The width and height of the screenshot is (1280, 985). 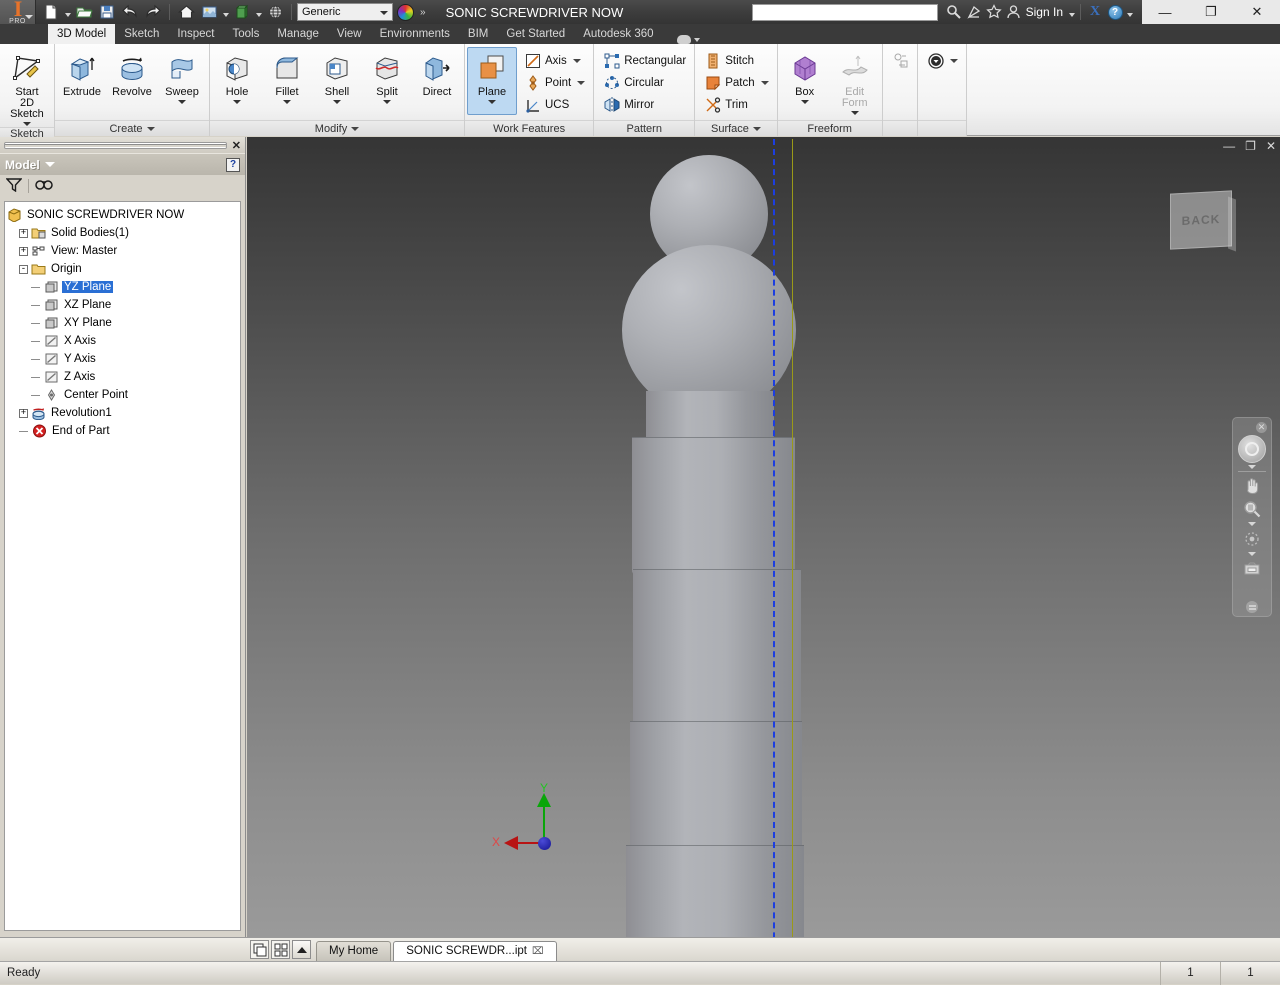 I want to click on ribbon-tab-view: View, so click(x=349, y=34).